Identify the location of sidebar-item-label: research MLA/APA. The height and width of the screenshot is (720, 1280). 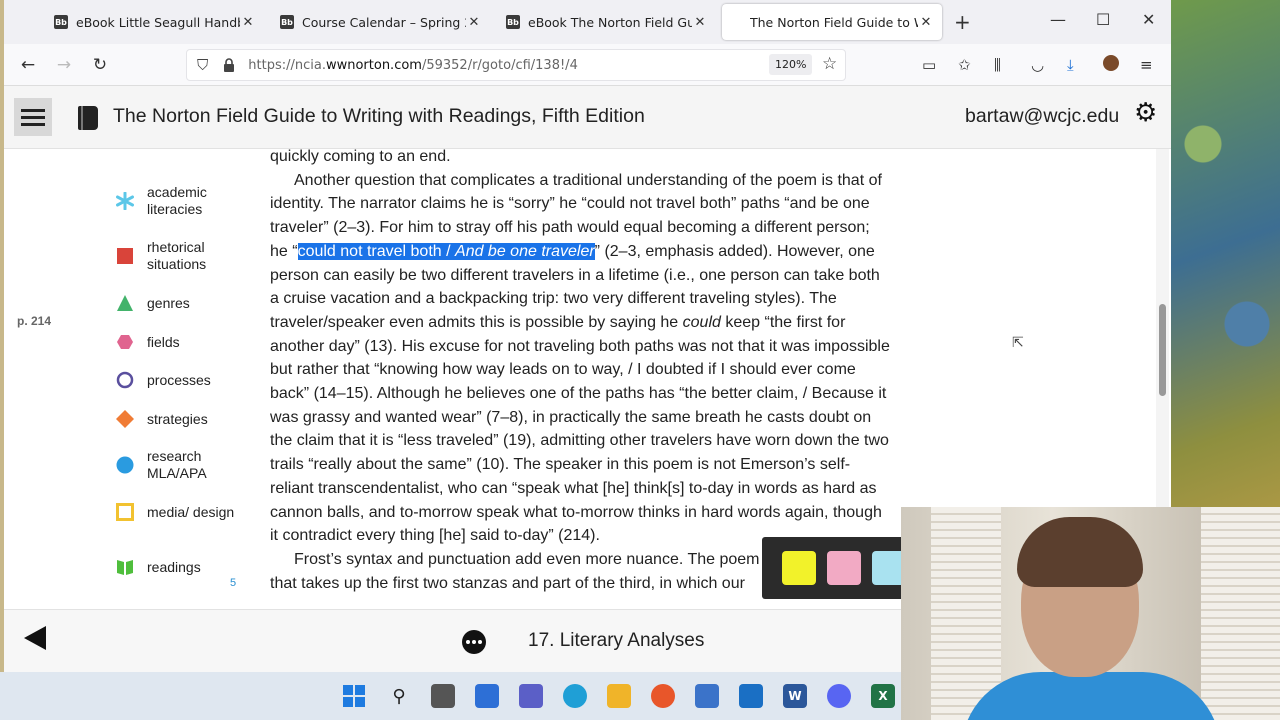
(177, 464).